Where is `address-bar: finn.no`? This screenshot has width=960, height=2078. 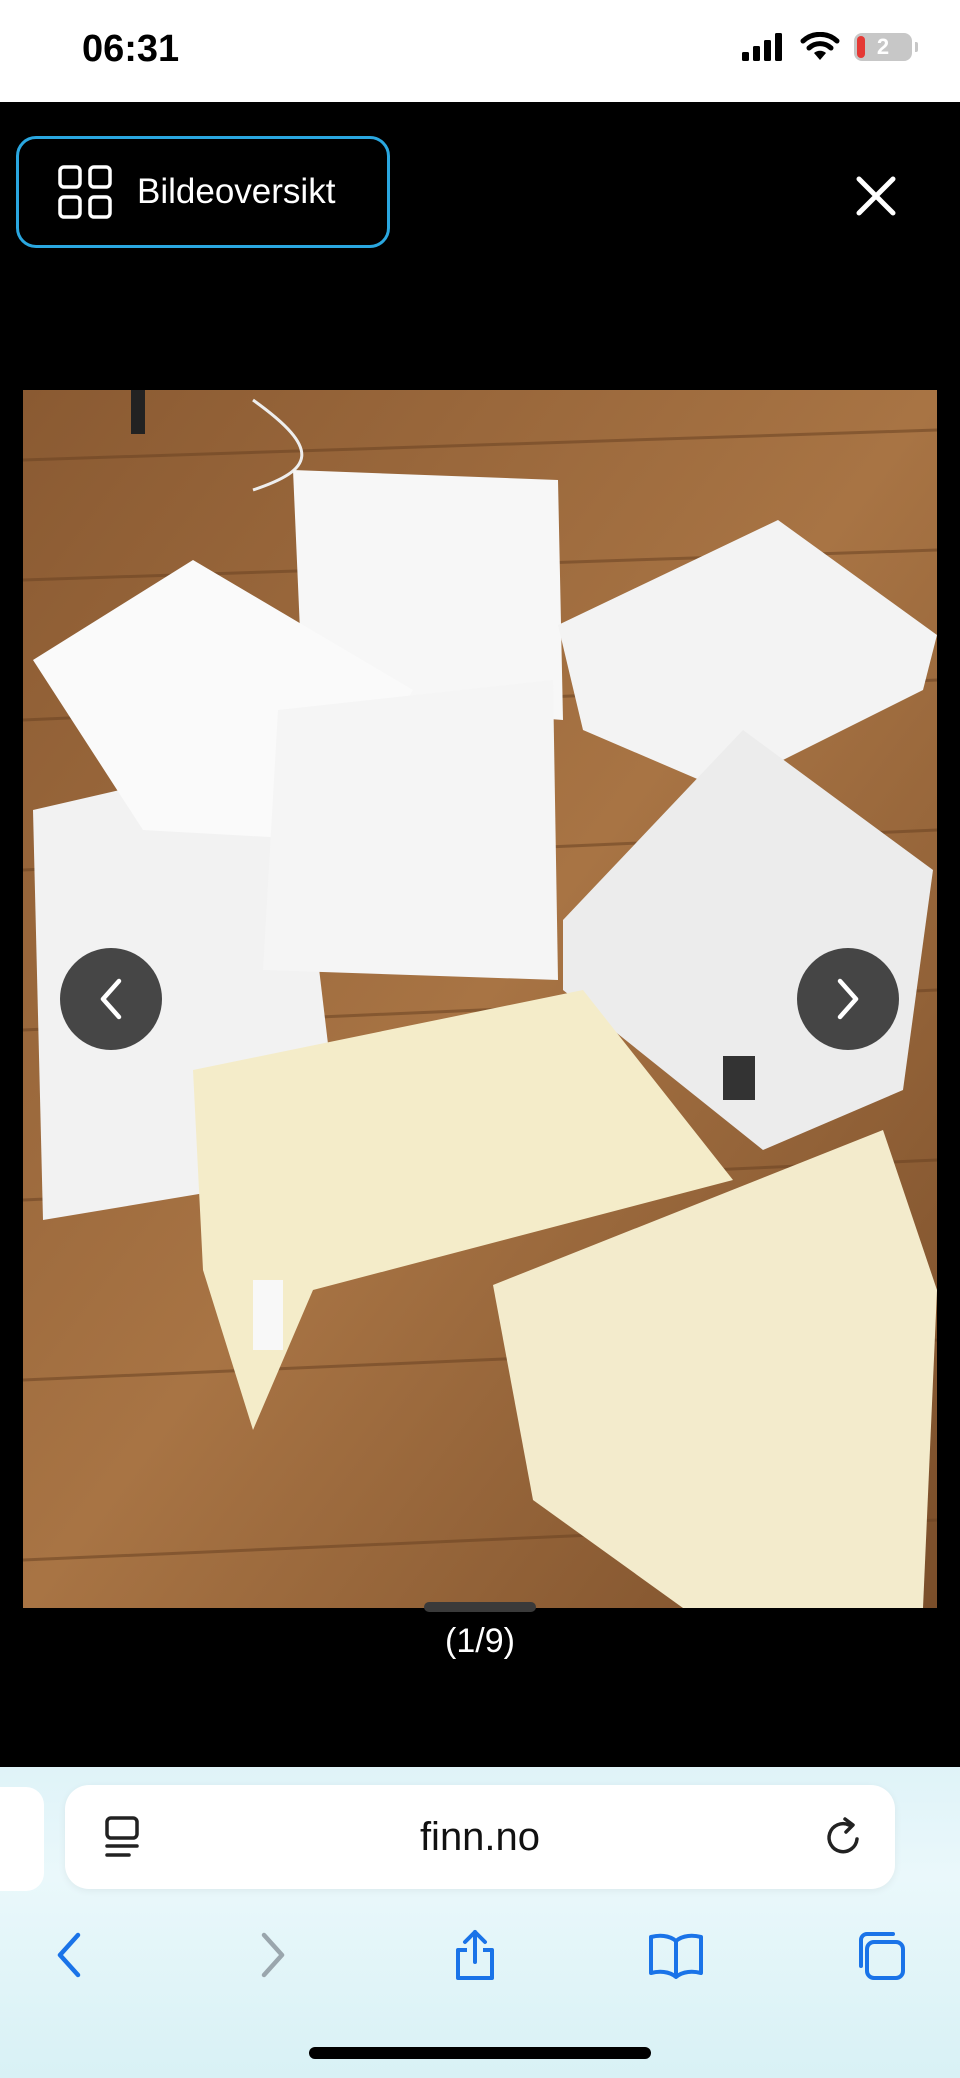
address-bar: finn.no is located at coordinates (480, 1837).